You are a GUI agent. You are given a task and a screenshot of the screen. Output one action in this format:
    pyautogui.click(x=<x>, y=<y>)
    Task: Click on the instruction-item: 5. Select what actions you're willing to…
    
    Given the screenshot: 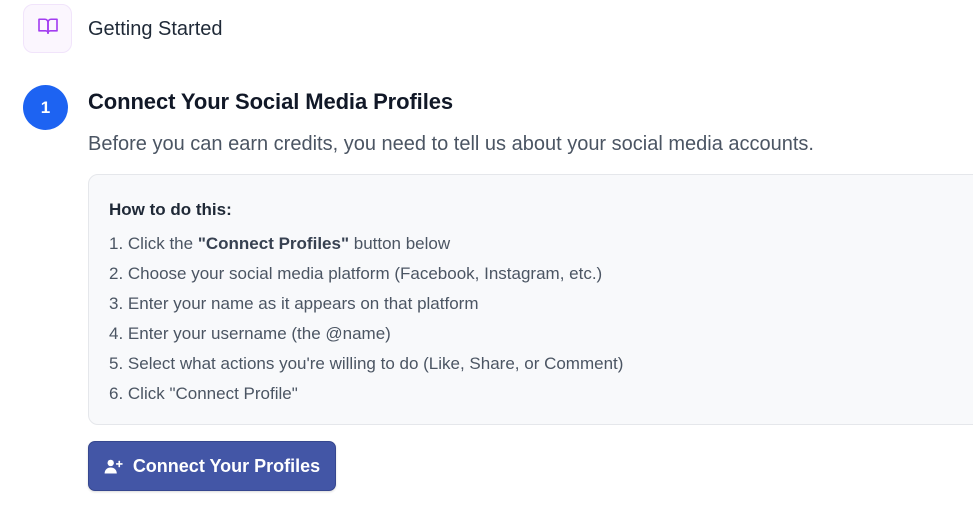 What is the action you would take?
    pyautogui.click(x=366, y=363)
    